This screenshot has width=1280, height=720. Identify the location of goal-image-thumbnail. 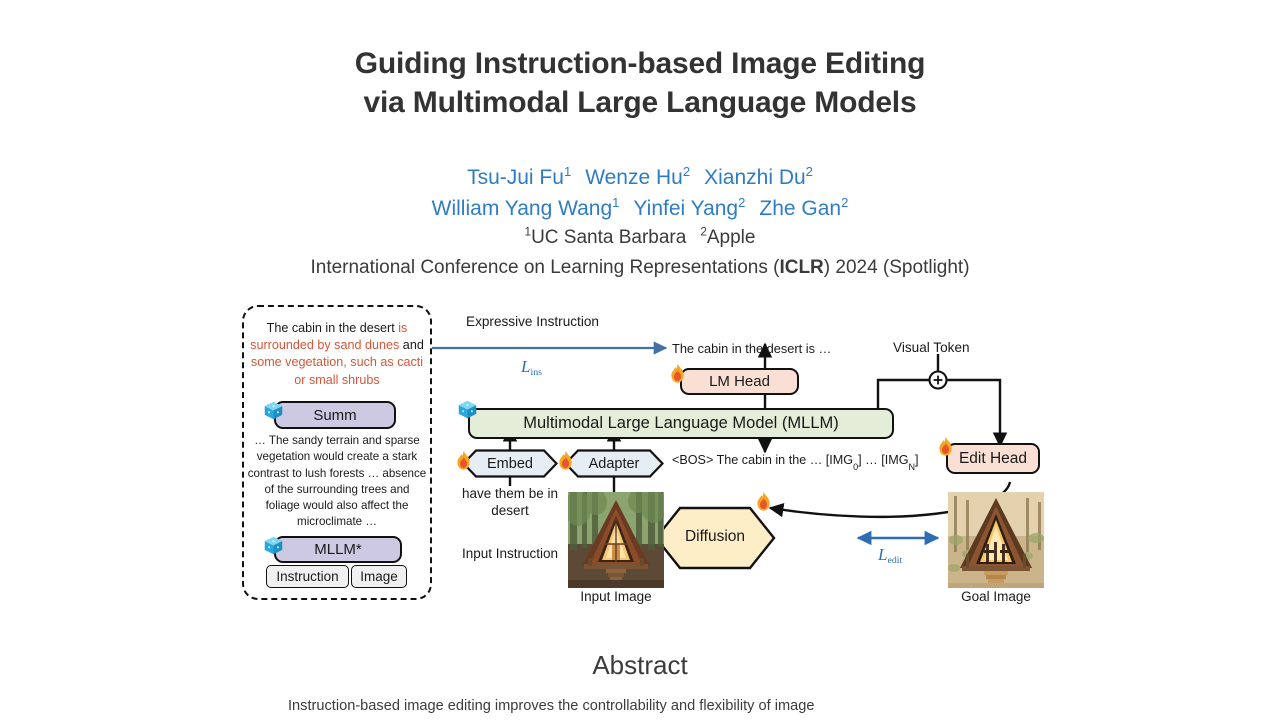
(996, 540).